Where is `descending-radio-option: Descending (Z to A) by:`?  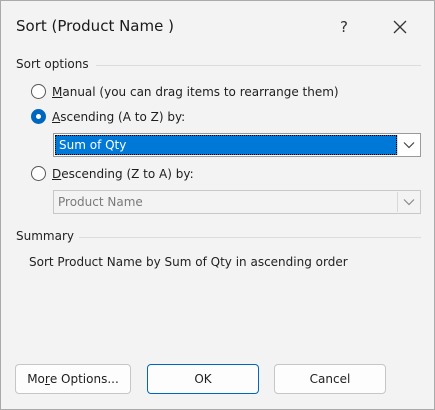
descending-radio-option: Descending (Z to A) by: is located at coordinates (112, 173).